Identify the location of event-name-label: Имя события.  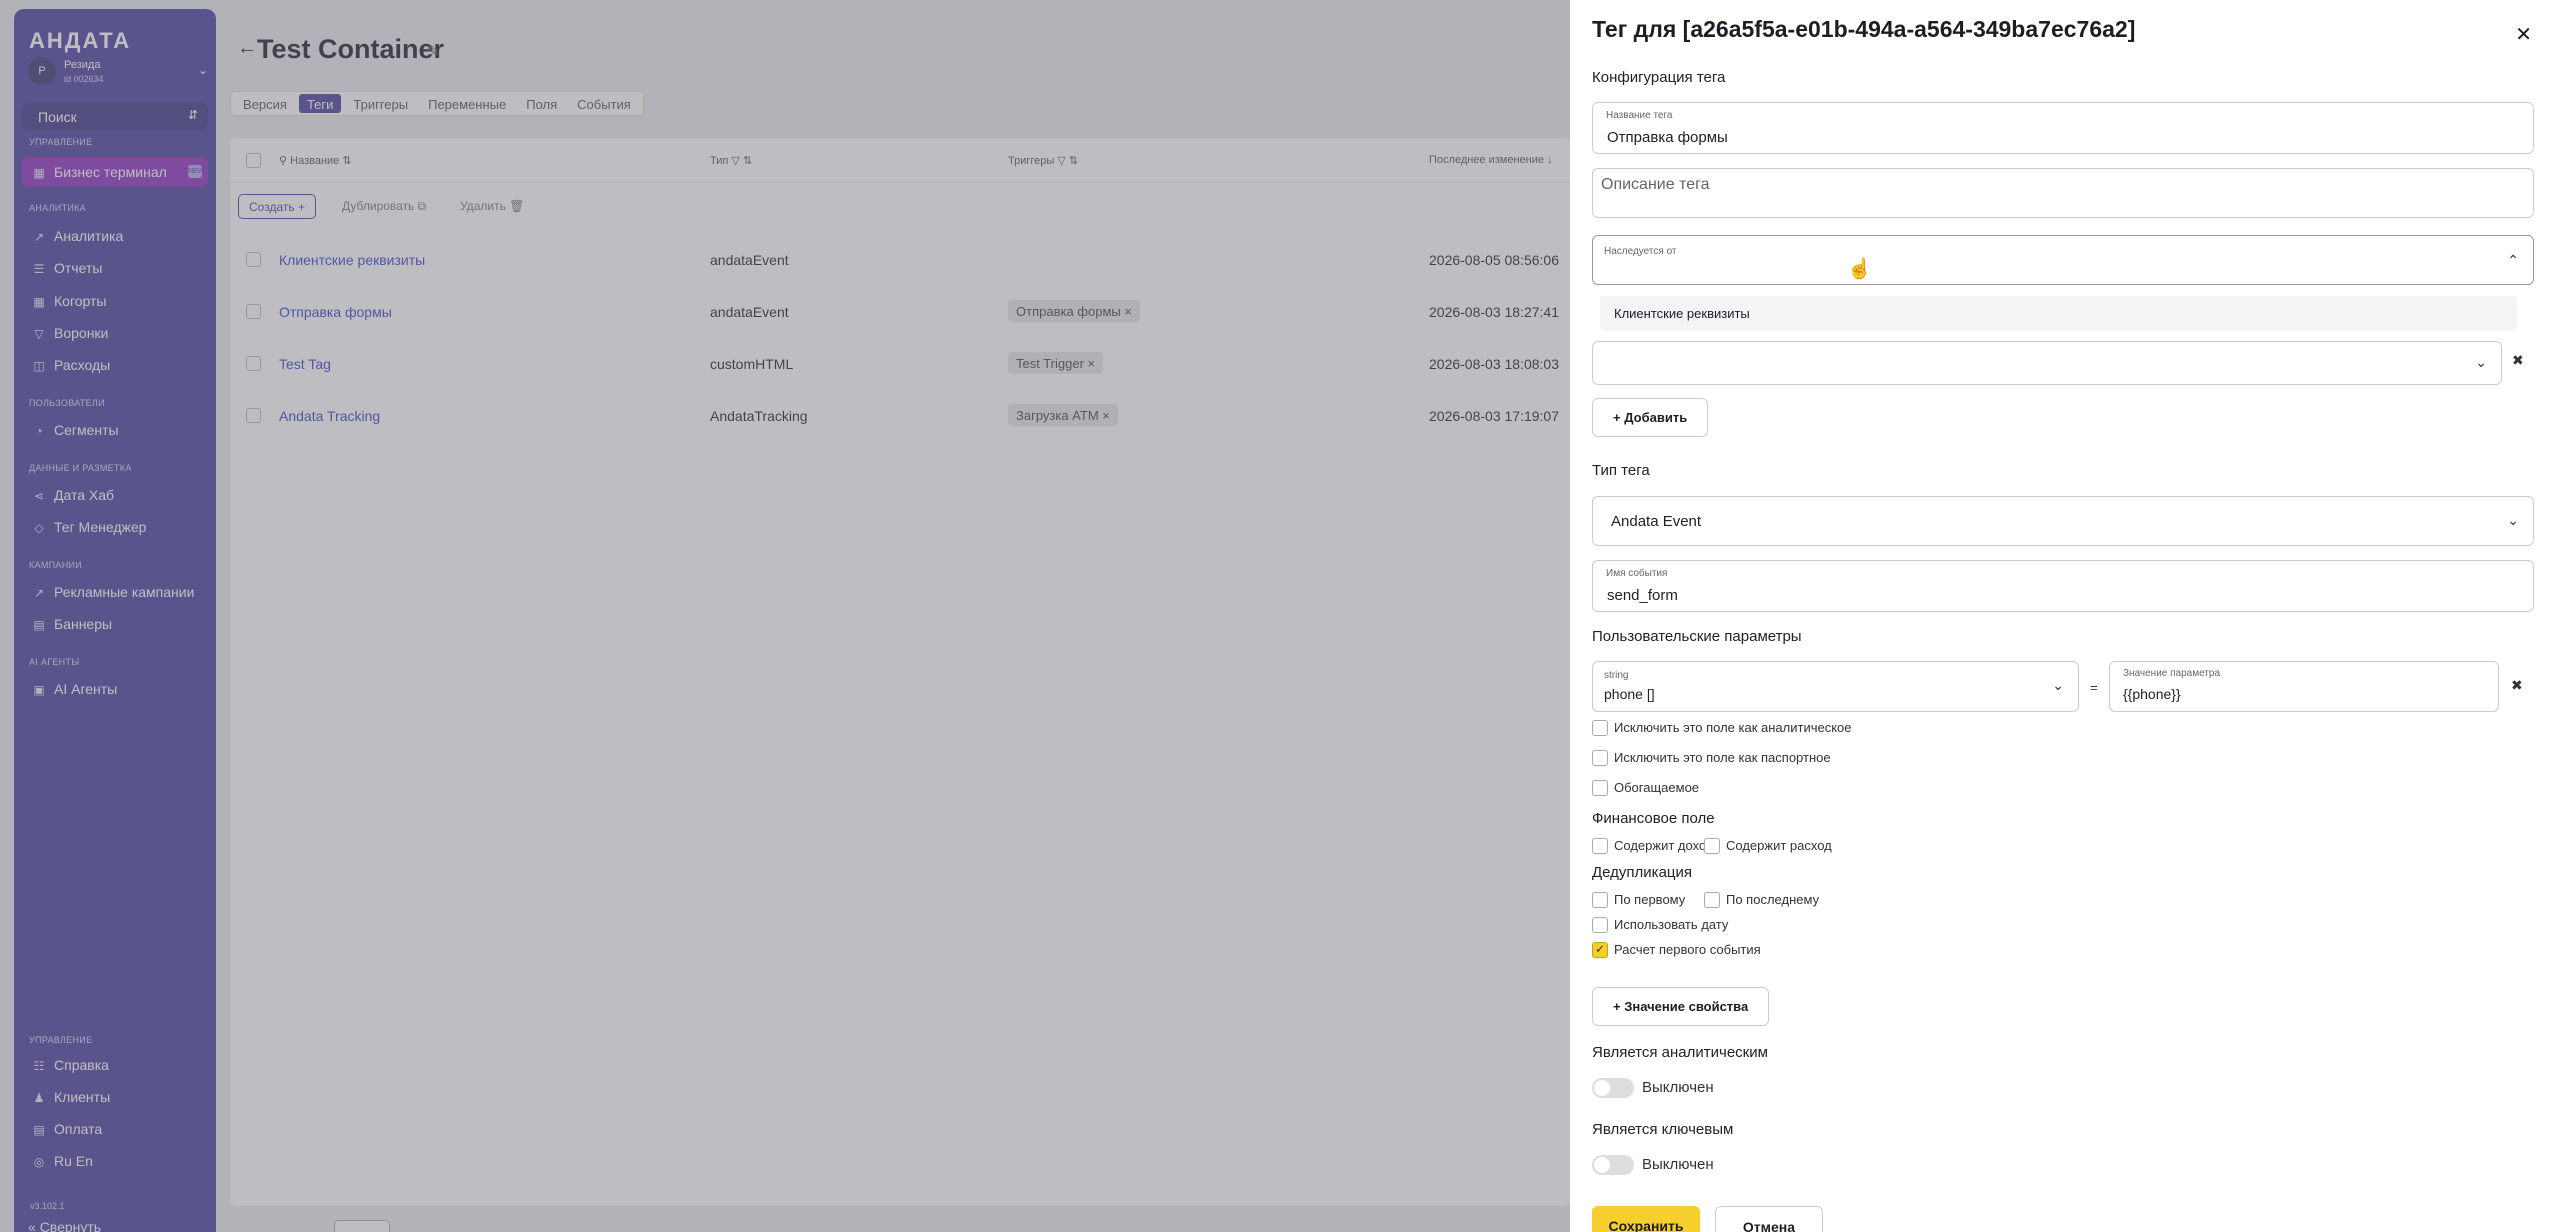
(1637, 573).